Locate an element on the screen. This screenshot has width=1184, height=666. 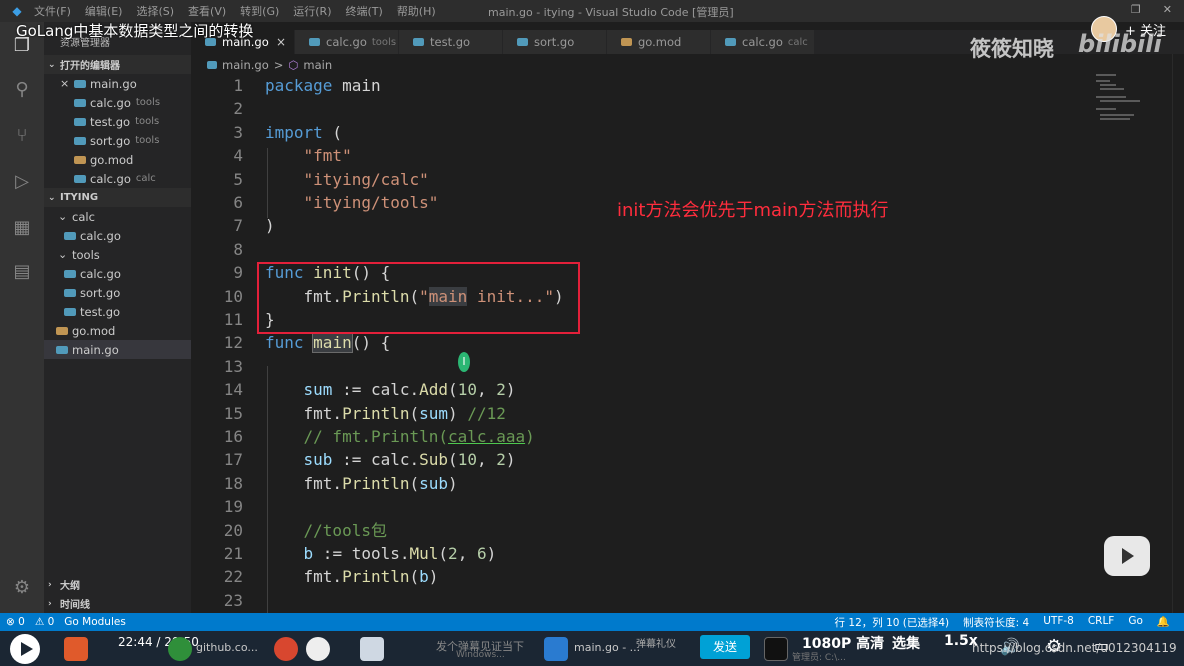
open-editor-name: test.go is located at coordinates (110, 121).